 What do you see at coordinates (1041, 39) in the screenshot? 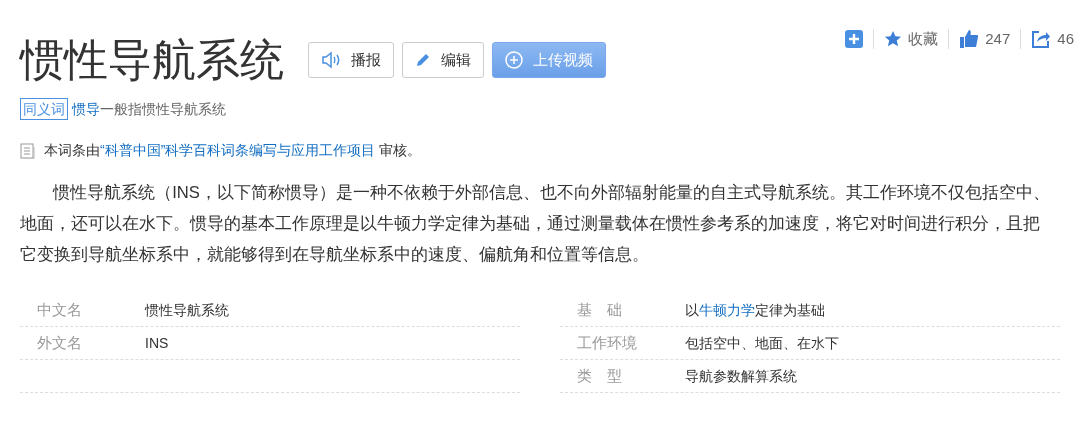
I see `share-icon` at bounding box center [1041, 39].